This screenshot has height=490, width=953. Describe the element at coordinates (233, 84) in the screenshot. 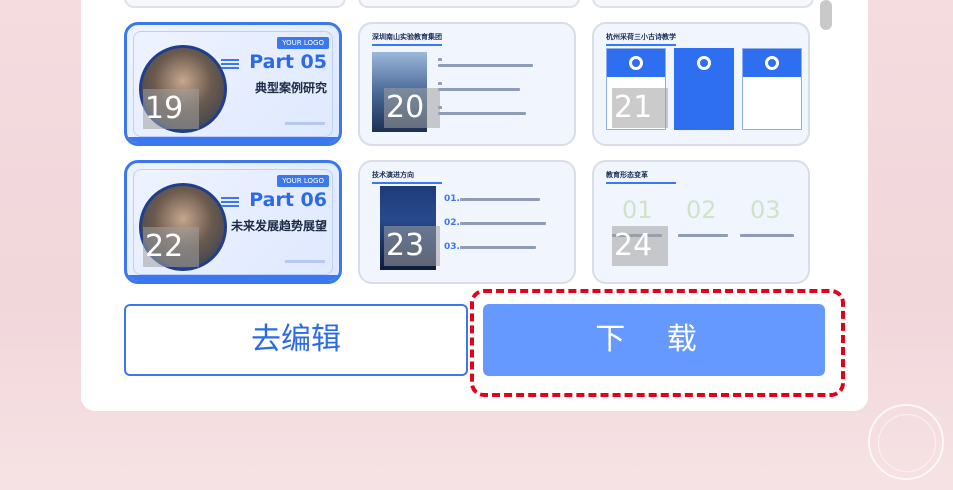

I see `slide-thumbnail-19: YOUR LOGO Part 05 典型案例研究 19` at that location.